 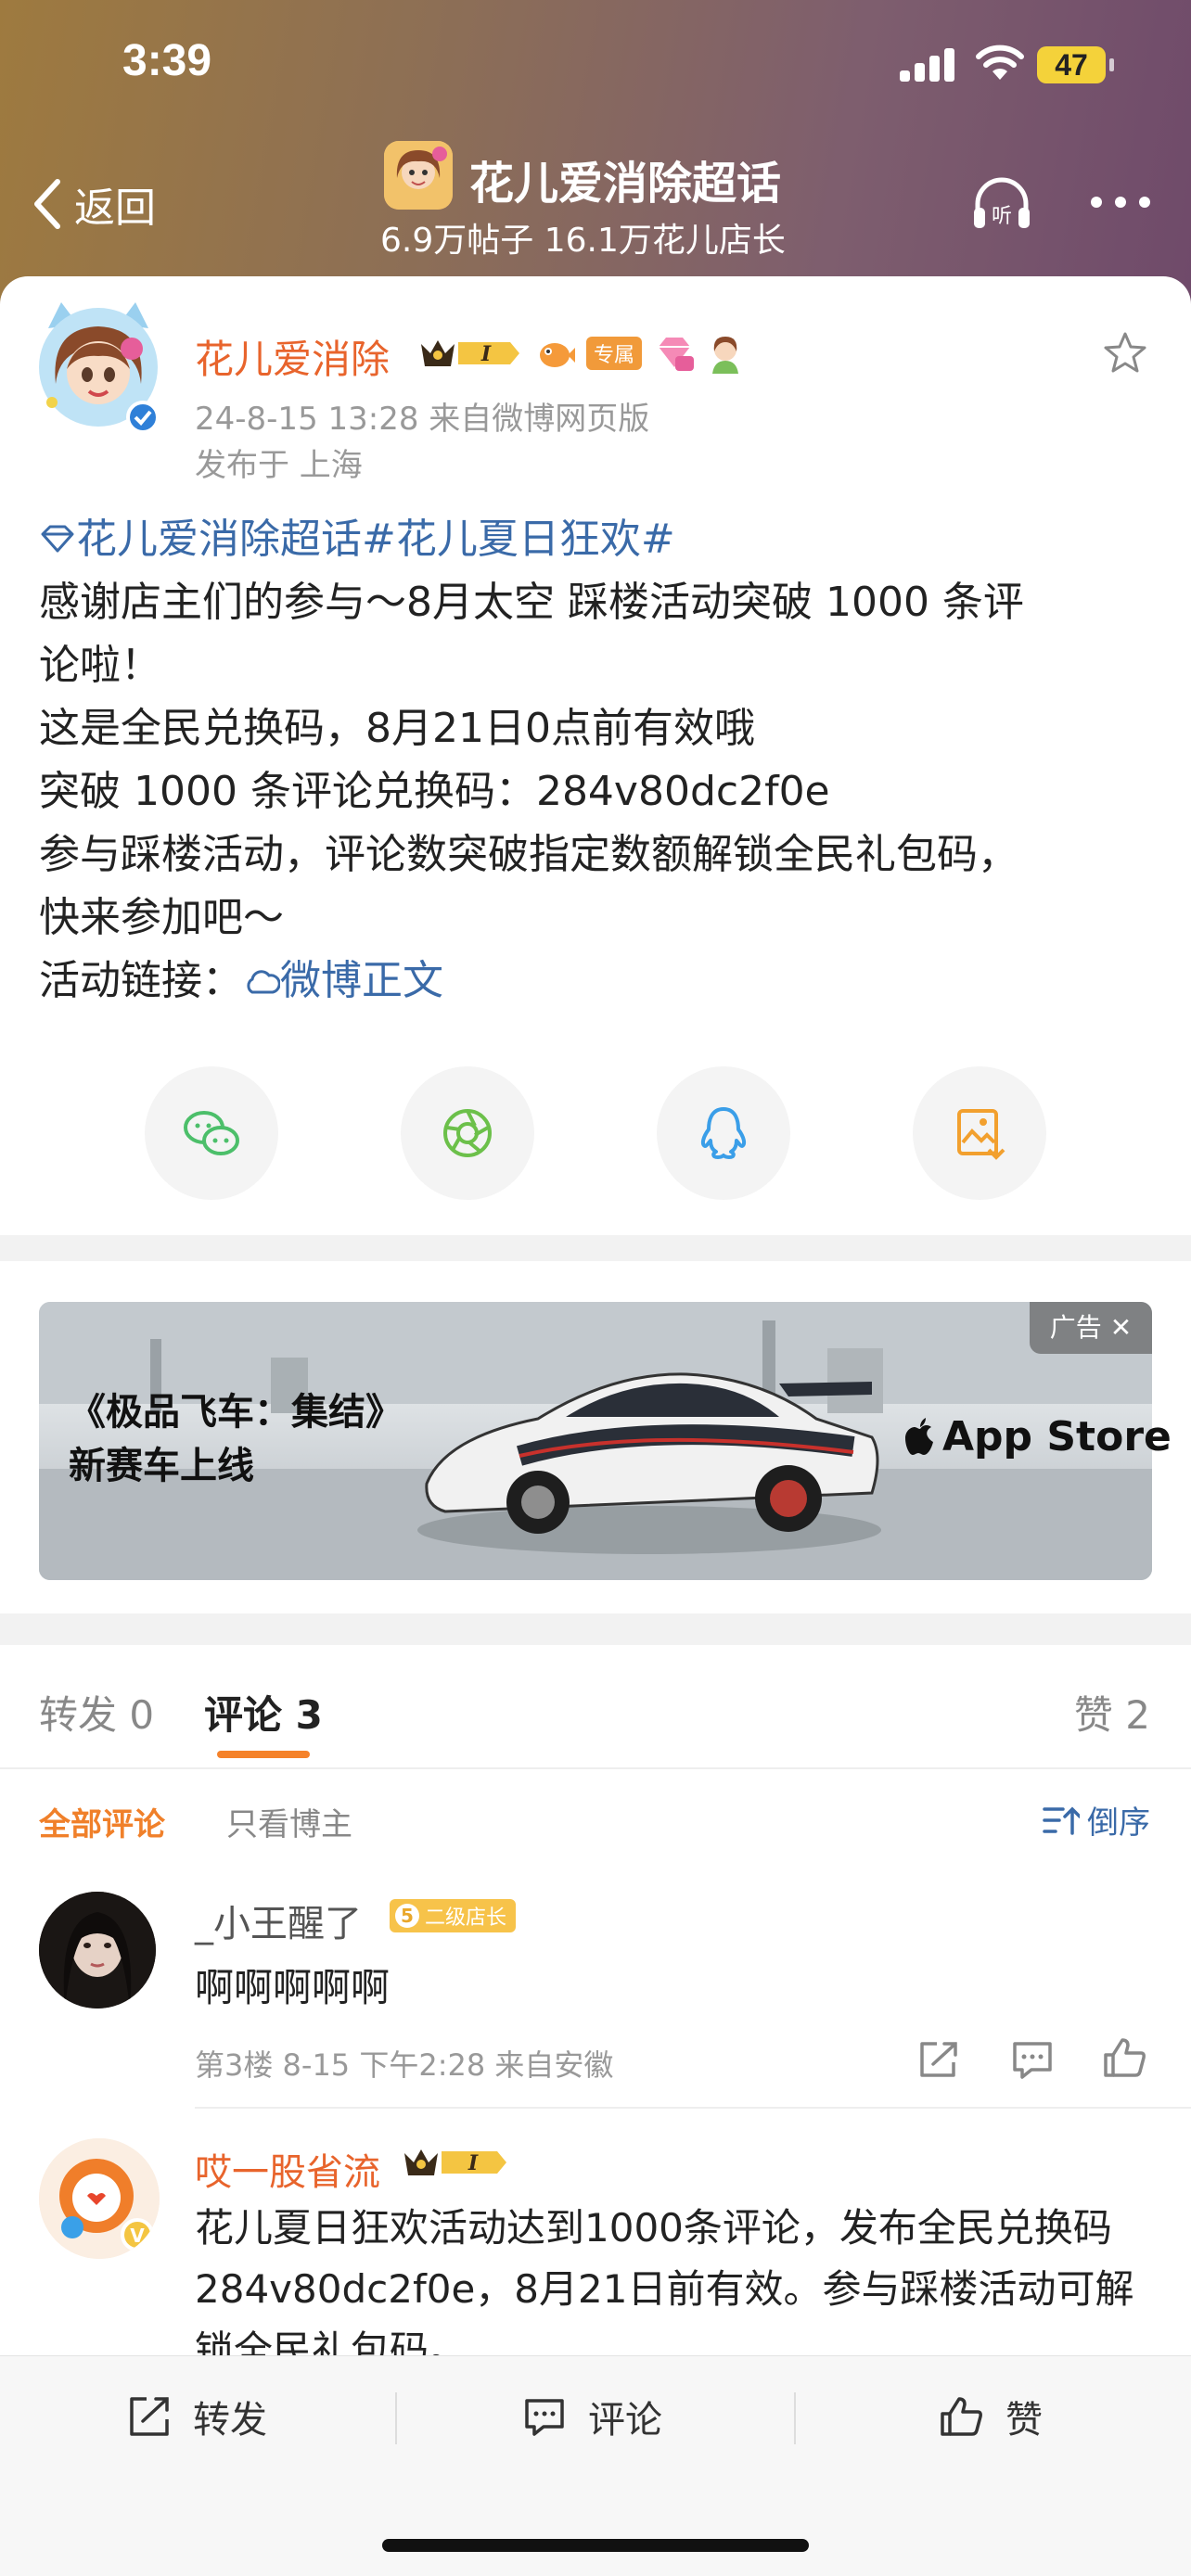 What do you see at coordinates (423, 420) in the screenshot?
I see `post-time-source: 24-8-15 13:28 来自微博网页版` at bounding box center [423, 420].